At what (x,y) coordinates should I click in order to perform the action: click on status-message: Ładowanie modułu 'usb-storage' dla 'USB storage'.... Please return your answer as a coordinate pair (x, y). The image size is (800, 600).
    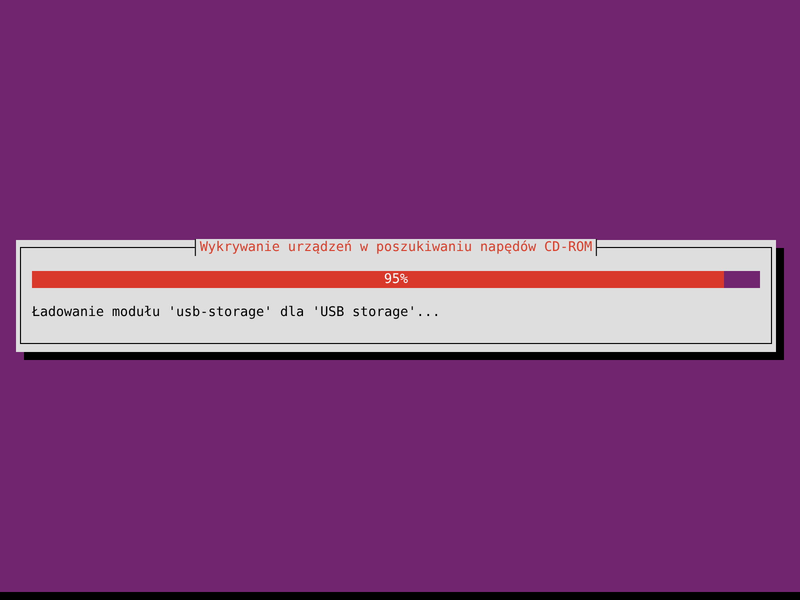
    Looking at the image, I should click on (237, 312).